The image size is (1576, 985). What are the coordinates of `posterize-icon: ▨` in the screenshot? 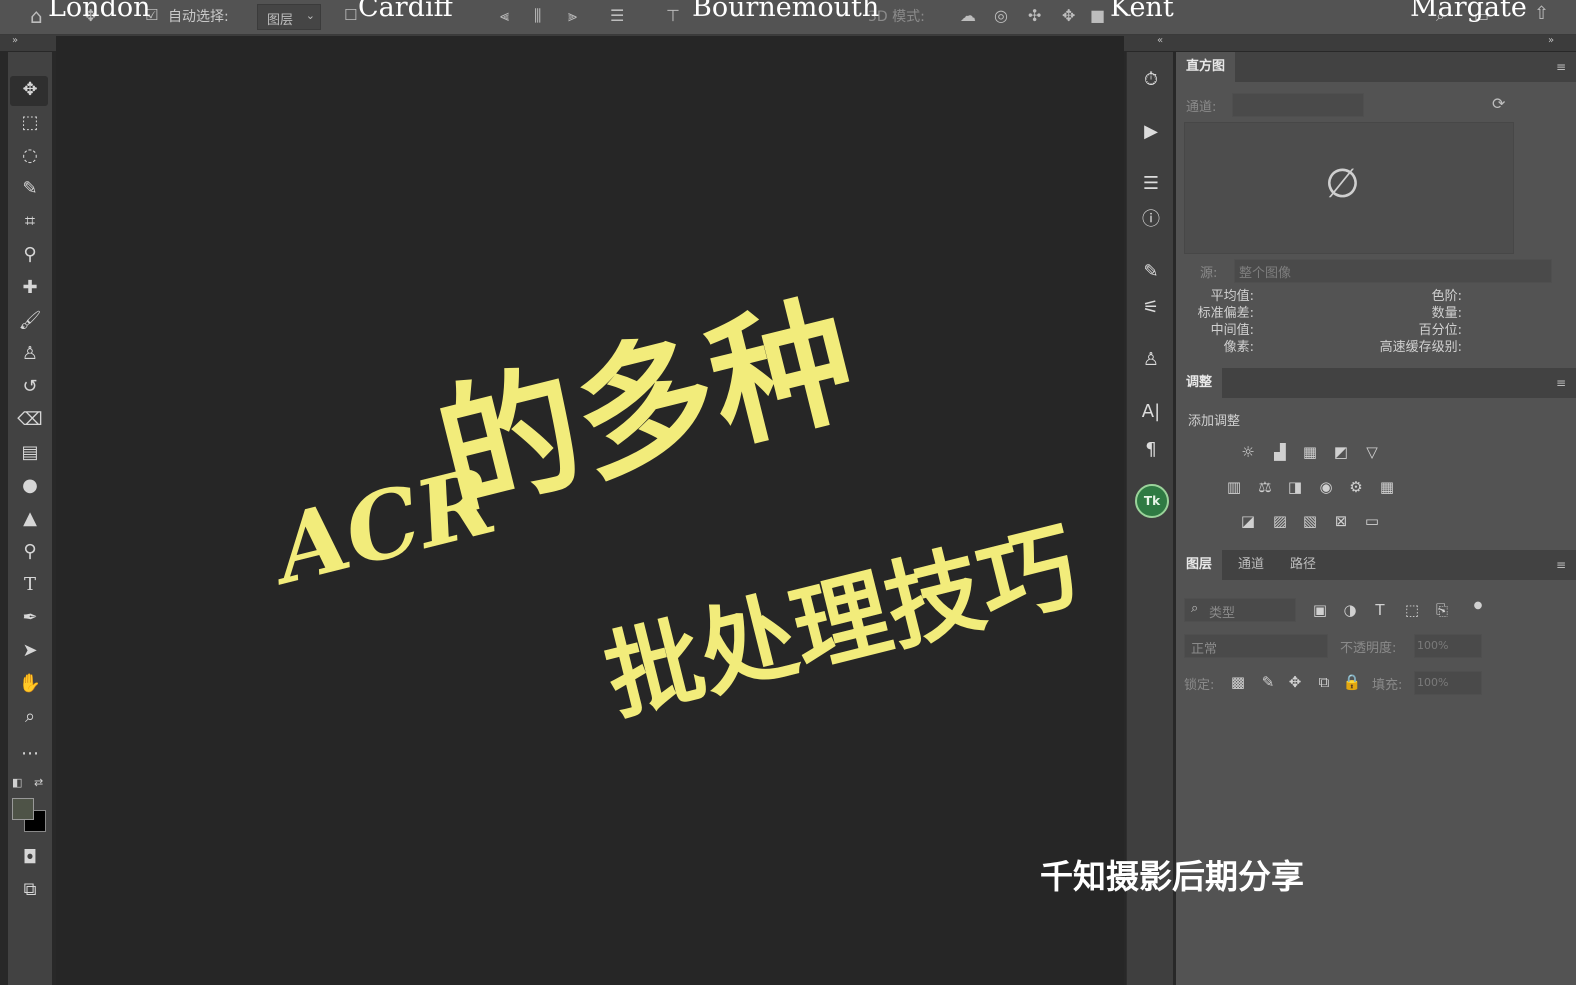 It's located at (1280, 521).